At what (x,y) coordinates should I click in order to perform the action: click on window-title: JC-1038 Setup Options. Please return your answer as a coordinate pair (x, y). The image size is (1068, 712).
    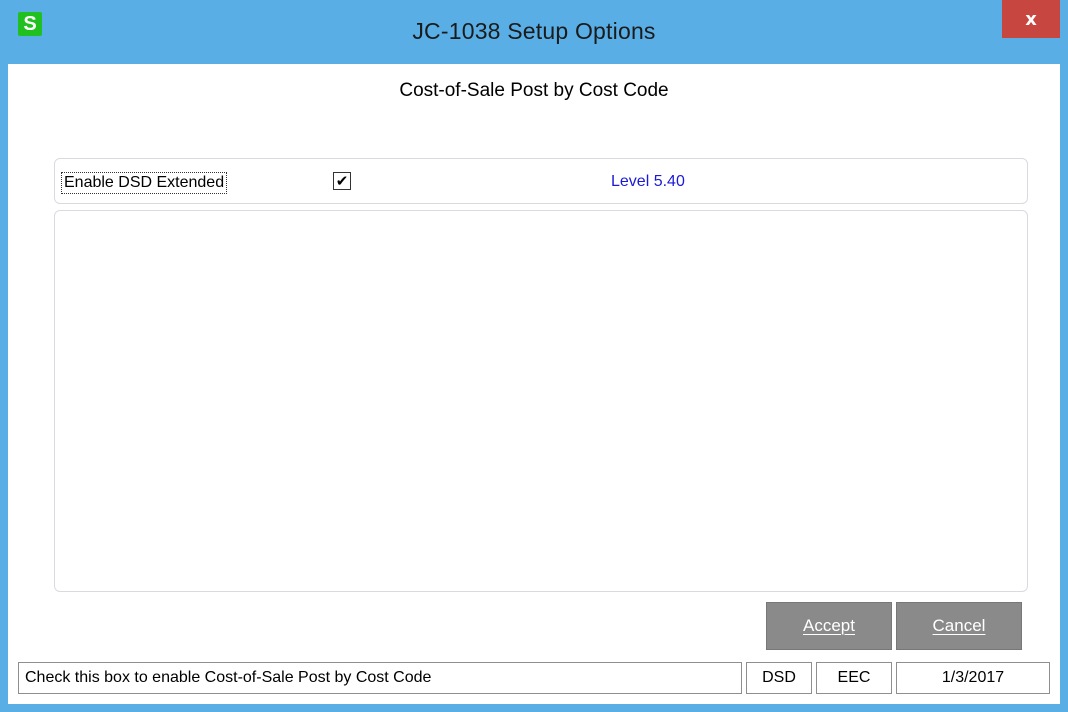
    Looking at the image, I should click on (534, 31).